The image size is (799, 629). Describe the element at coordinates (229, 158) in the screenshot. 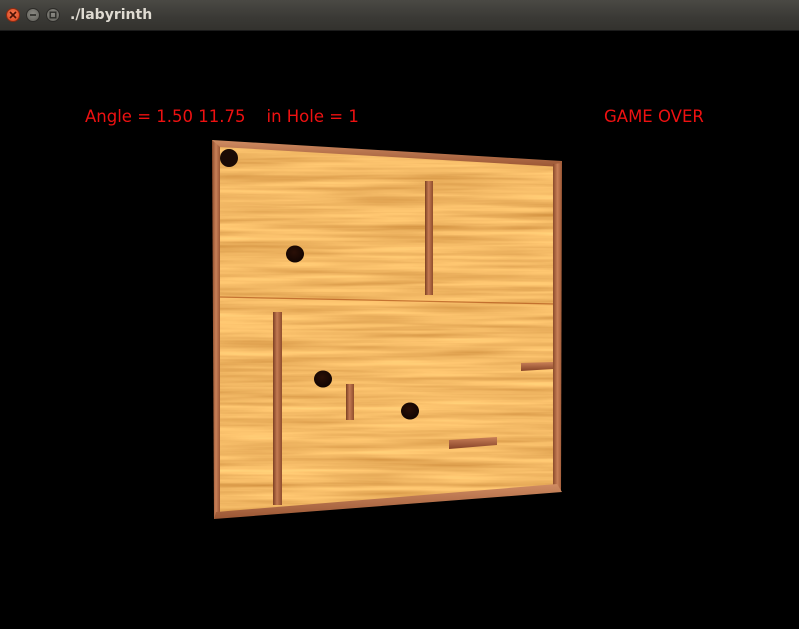

I see `ball` at that location.